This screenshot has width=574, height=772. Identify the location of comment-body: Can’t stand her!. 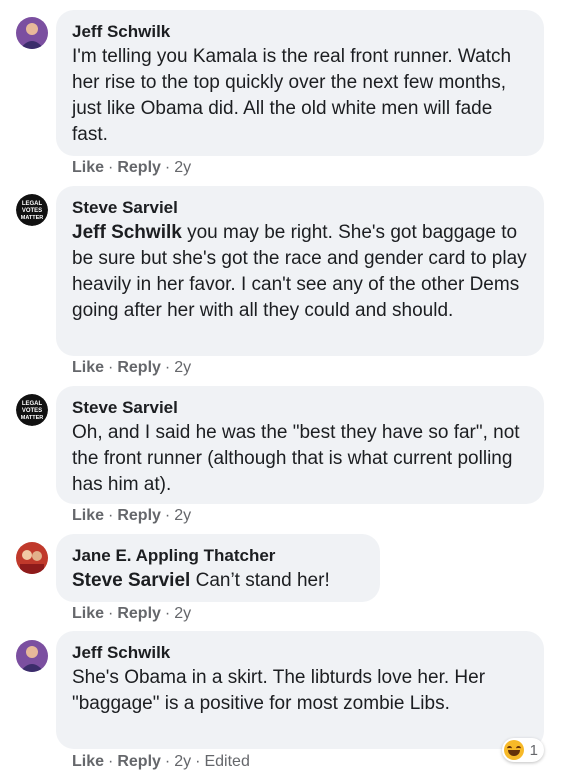
(260, 580).